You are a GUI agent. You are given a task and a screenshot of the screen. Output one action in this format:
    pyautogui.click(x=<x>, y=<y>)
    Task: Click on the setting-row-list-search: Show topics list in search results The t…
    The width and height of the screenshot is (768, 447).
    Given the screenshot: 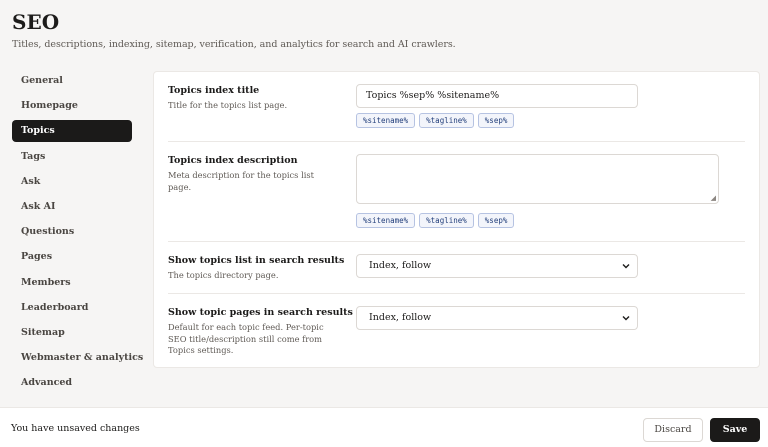 What is the action you would take?
    pyautogui.click(x=456, y=273)
    